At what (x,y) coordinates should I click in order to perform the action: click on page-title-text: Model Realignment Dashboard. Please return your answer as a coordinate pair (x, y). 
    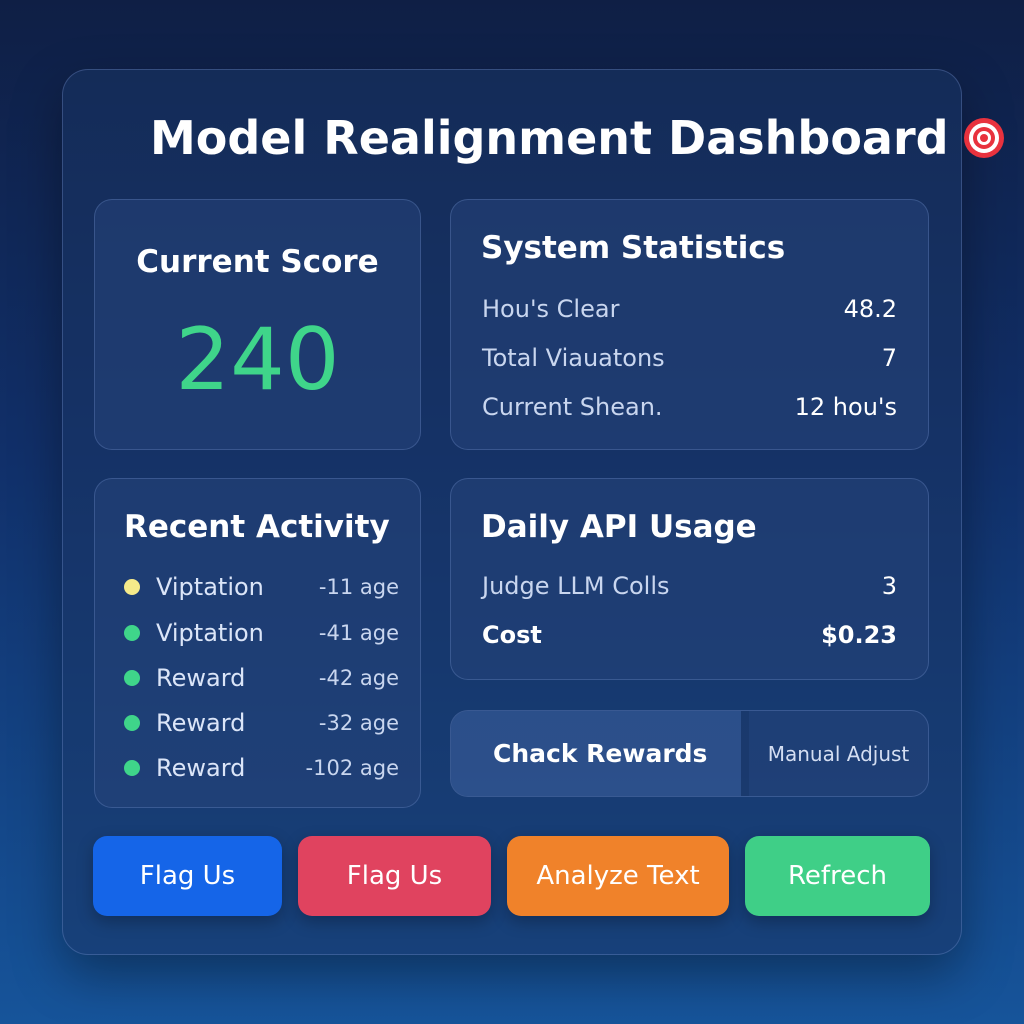
    Looking at the image, I should click on (549, 138).